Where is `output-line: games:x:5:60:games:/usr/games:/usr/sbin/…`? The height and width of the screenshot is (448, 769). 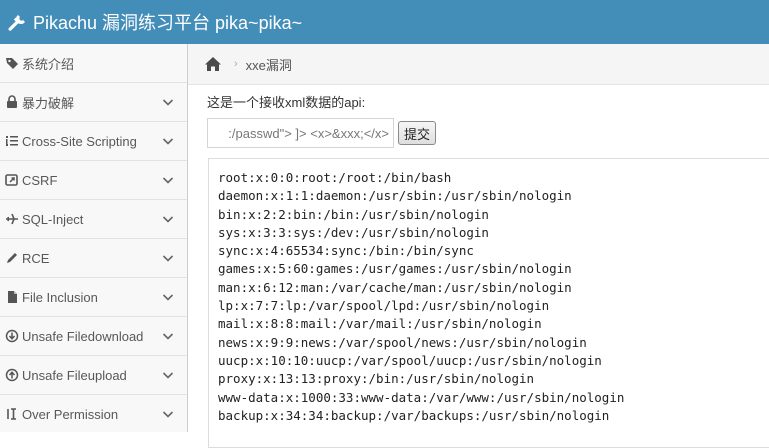 output-line: games:x:5:60:games:/usr/games:/usr/sbin/… is located at coordinates (395, 269).